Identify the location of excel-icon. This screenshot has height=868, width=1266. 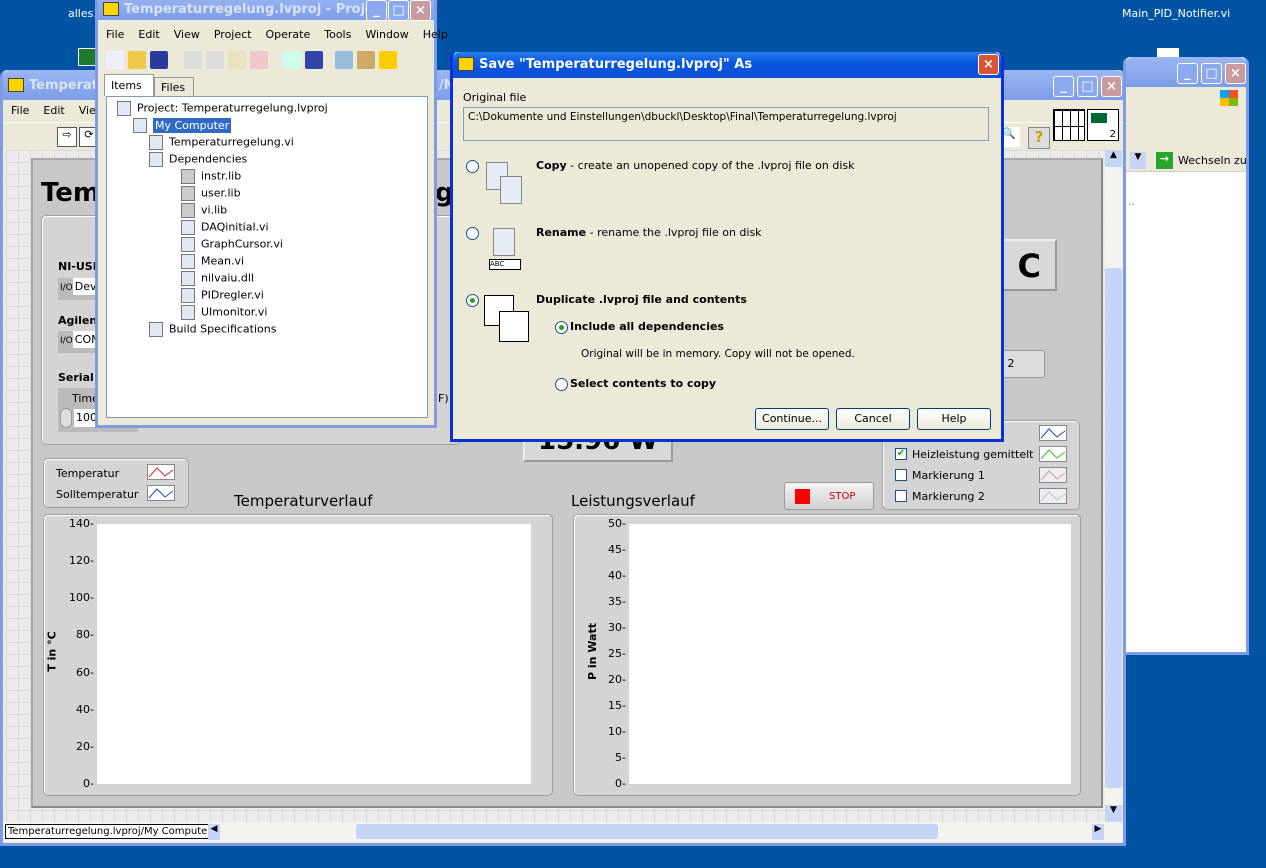
(87, 57).